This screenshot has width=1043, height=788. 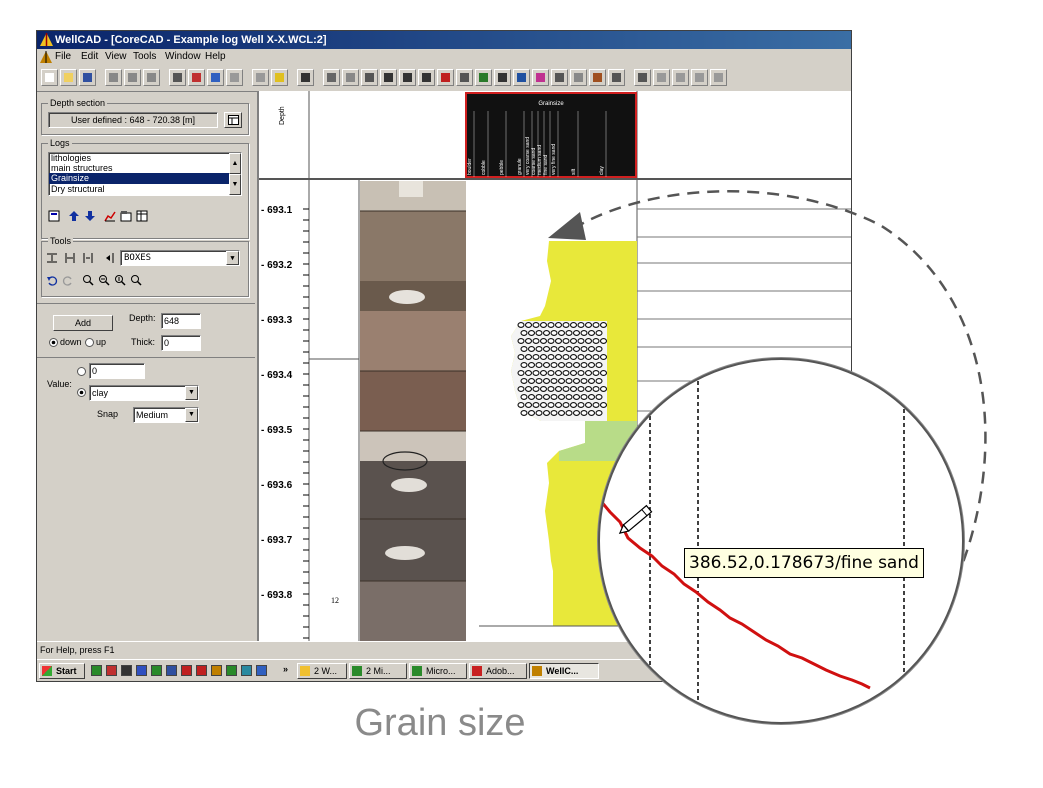 I want to click on value-tooltip: 386.52,0.178673/fine sand, so click(x=804, y=563).